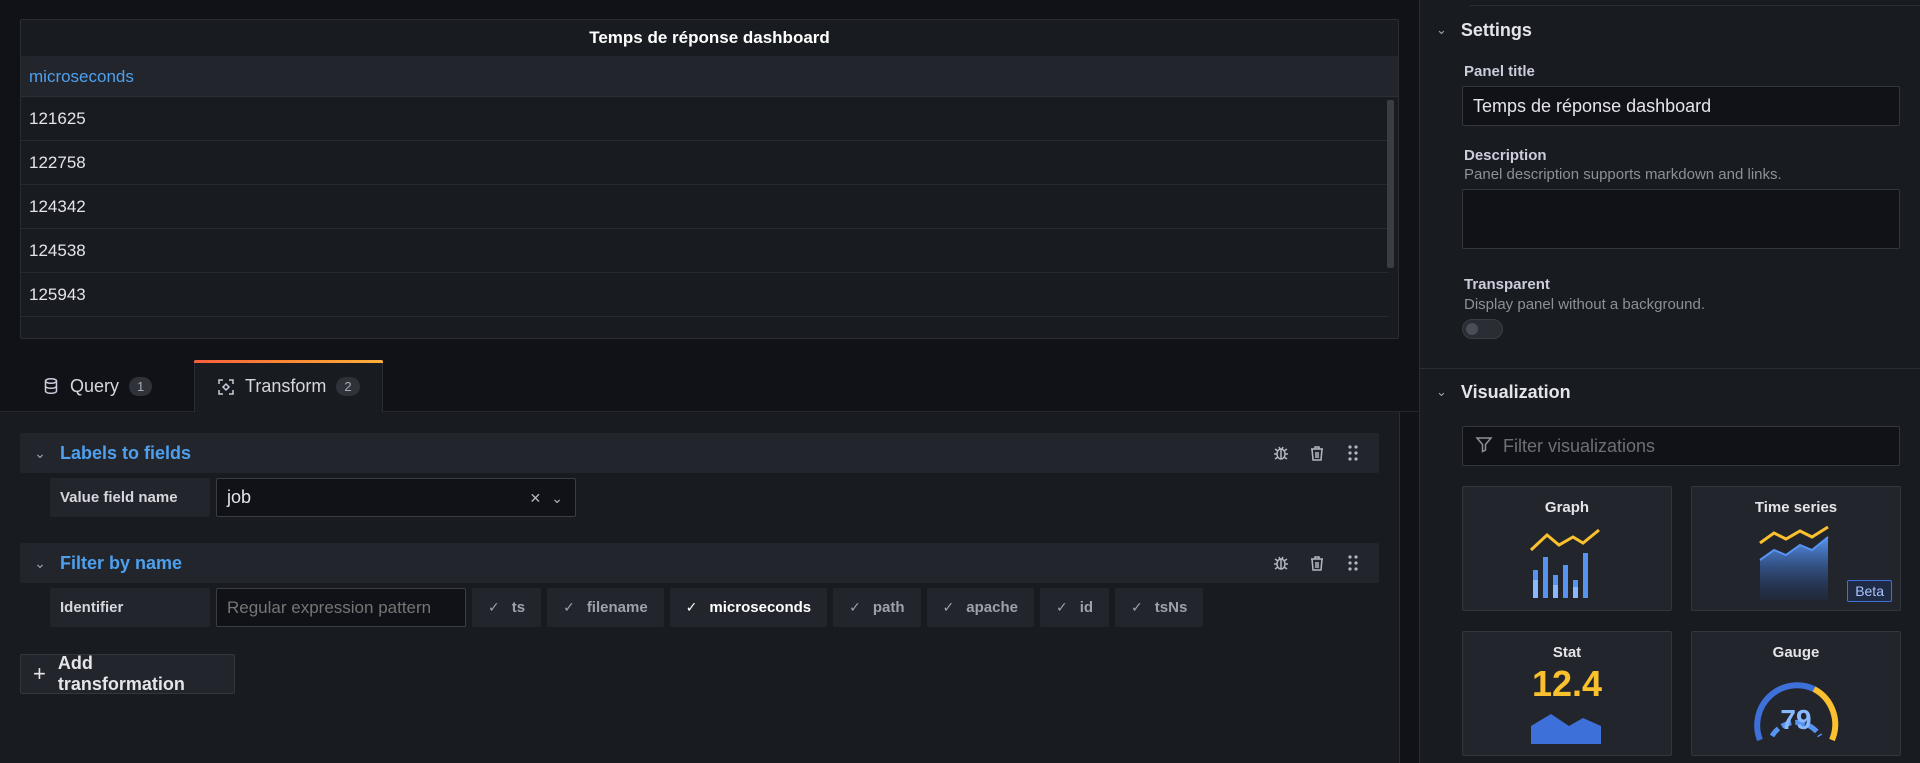  Describe the element at coordinates (141, 386) in the screenshot. I see `tab-query-count: 1` at that location.